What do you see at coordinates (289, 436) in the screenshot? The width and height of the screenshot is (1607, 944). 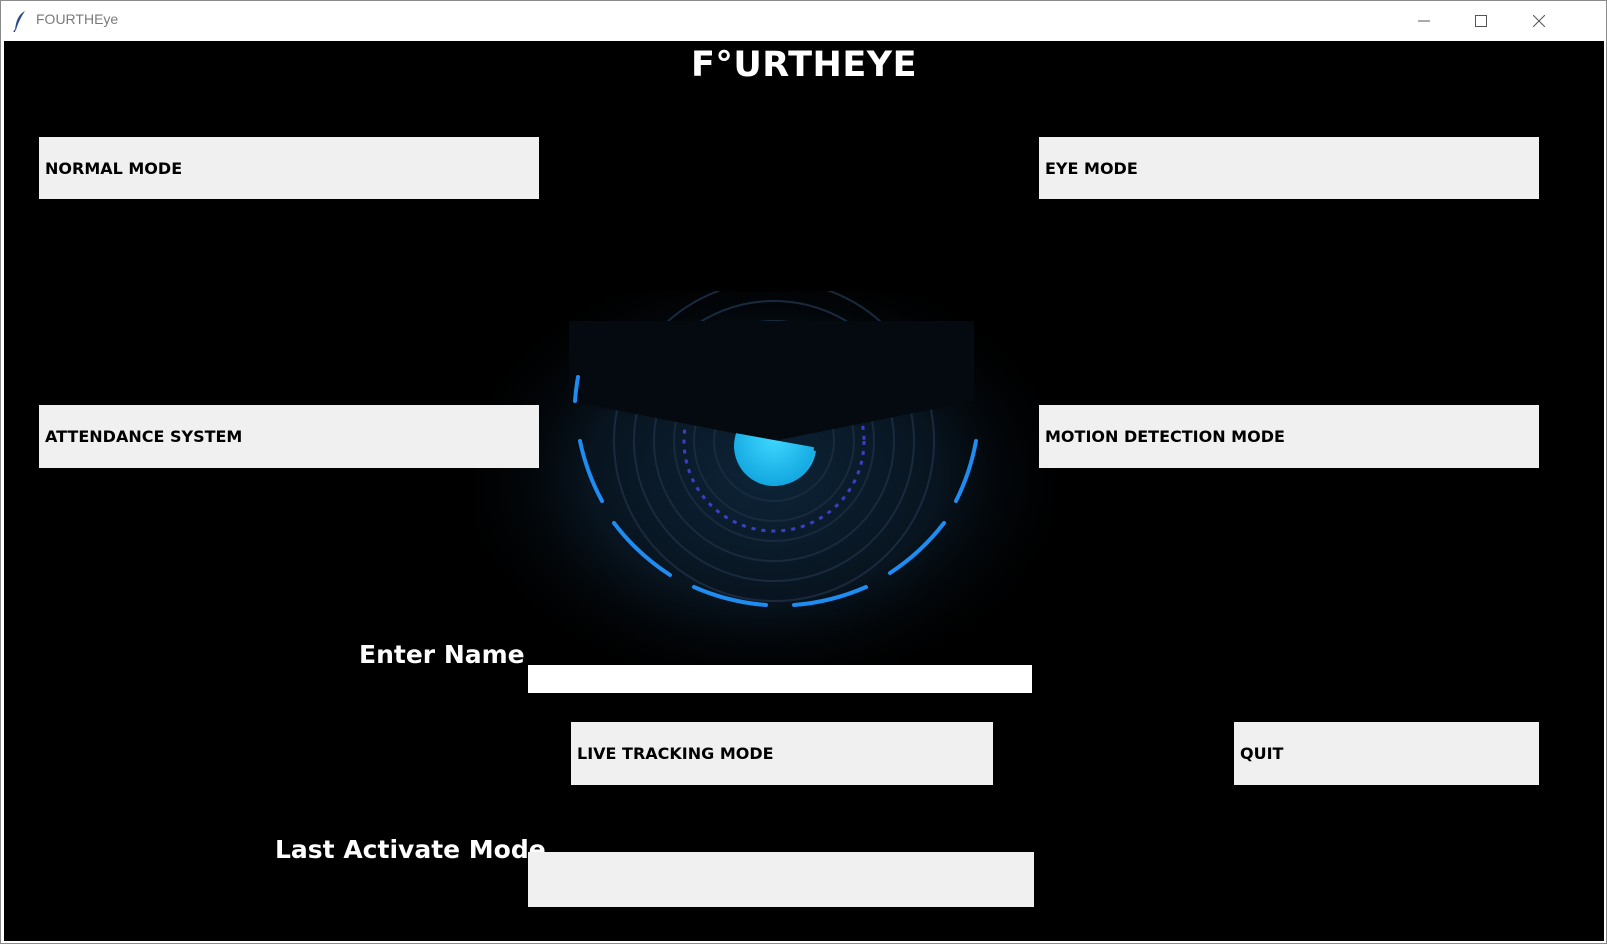 I see `attendance-system-button: ATTENDANCE SYSTEM` at bounding box center [289, 436].